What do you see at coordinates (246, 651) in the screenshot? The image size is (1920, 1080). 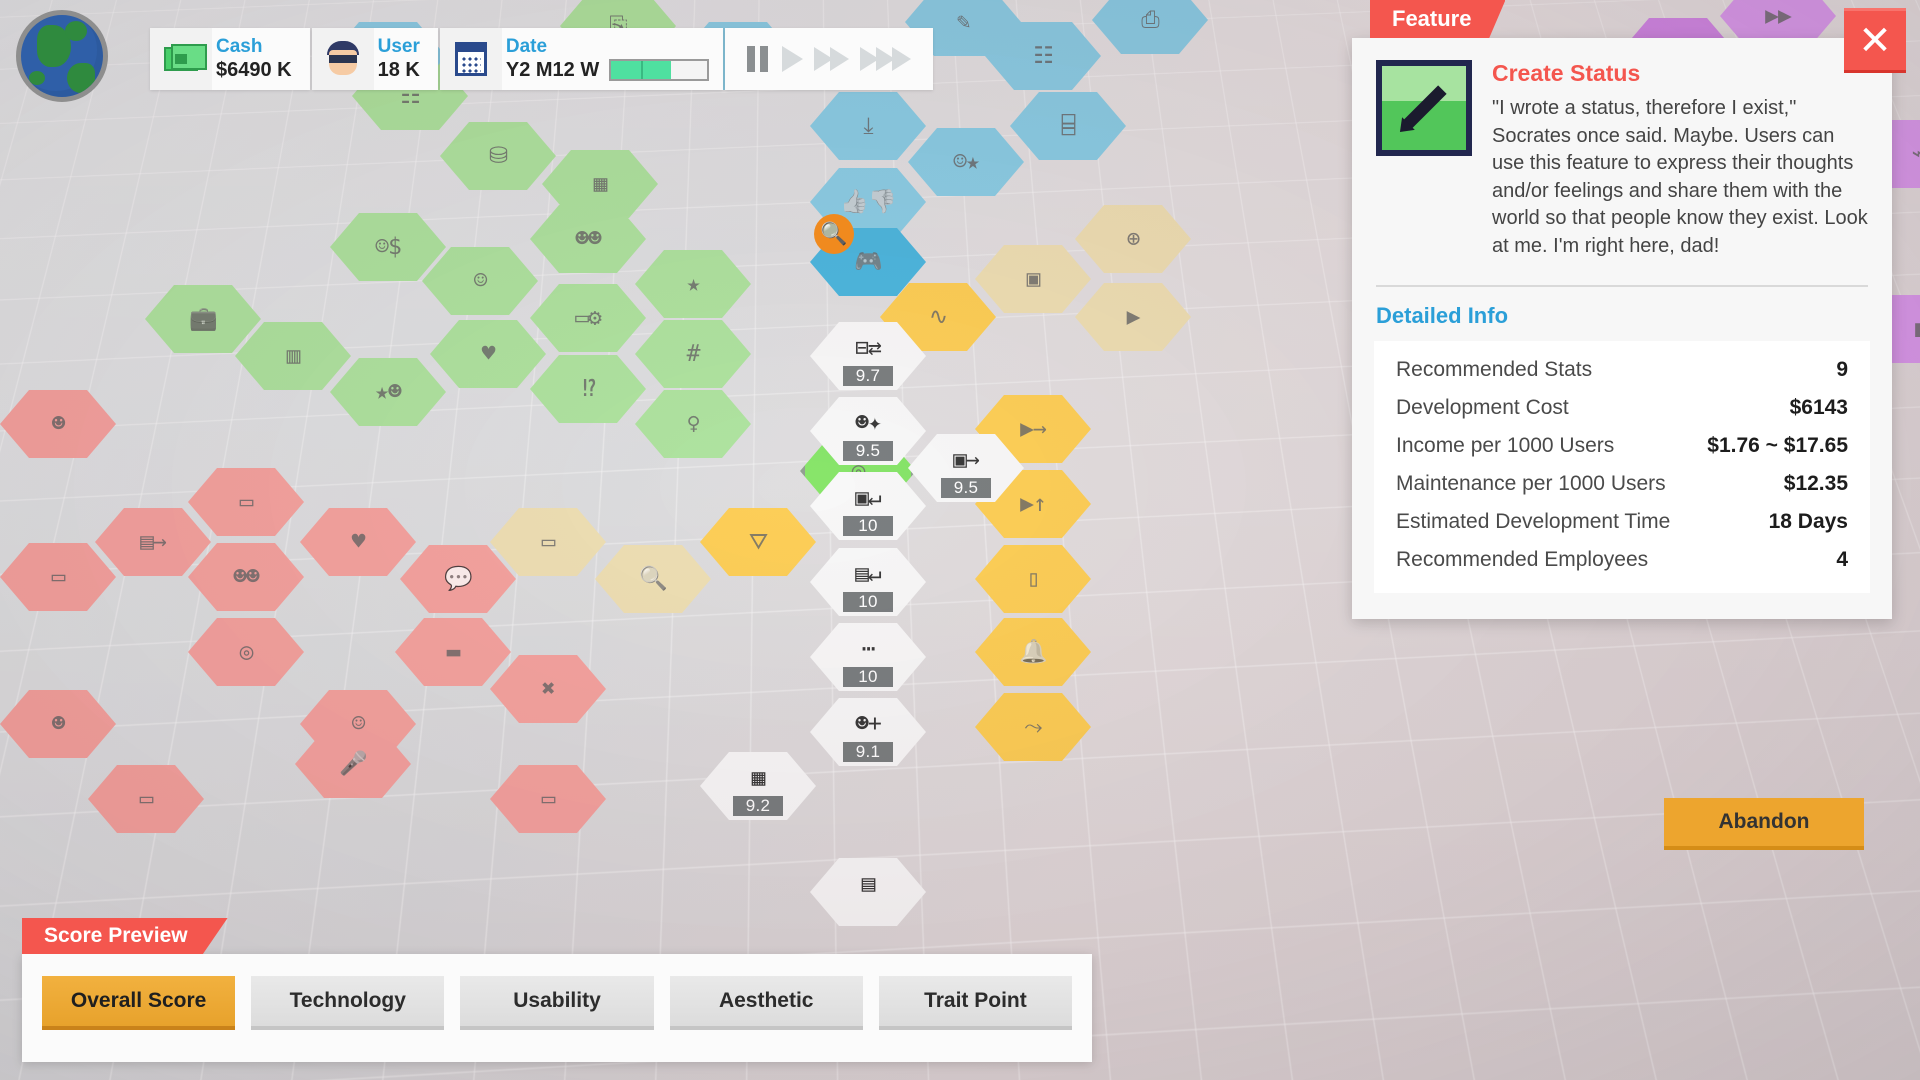 I see `avatar-icon: ◎` at bounding box center [246, 651].